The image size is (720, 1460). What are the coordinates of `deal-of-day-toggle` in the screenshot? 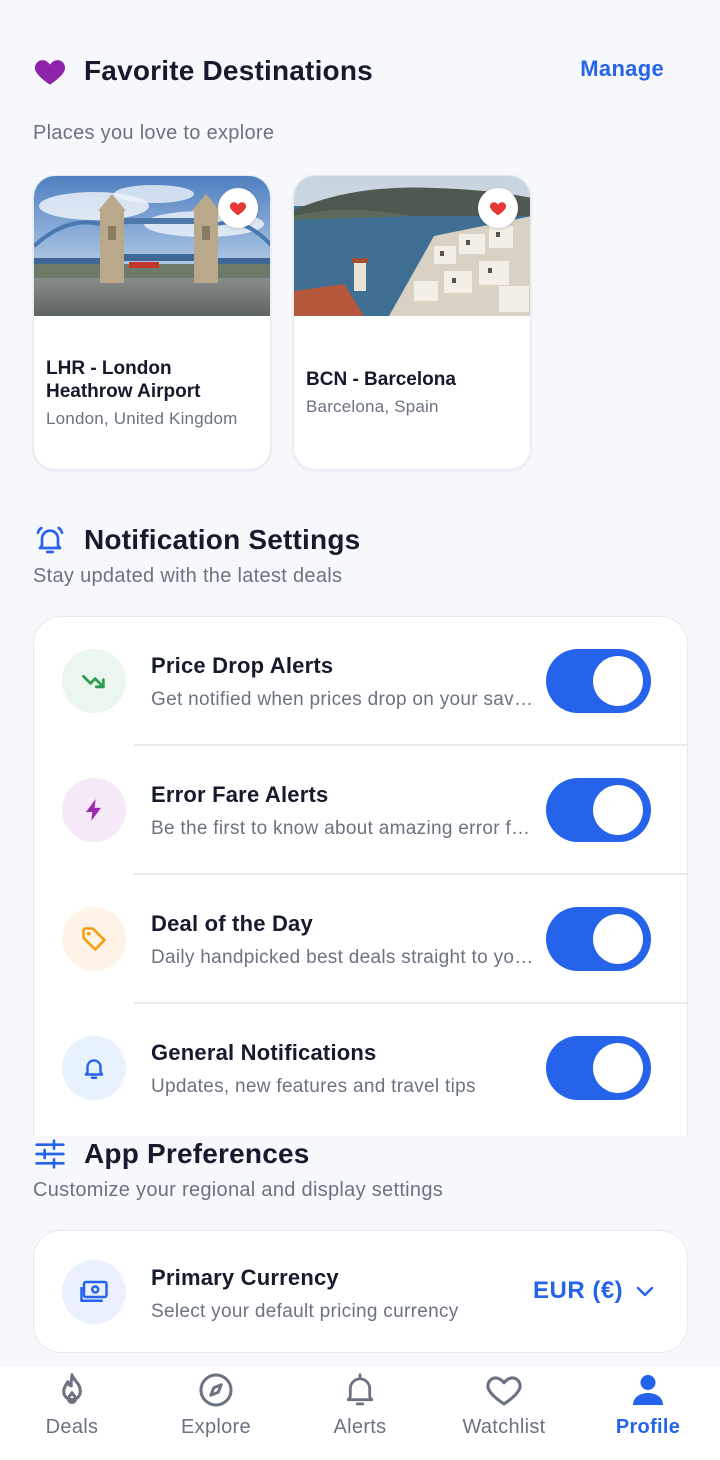 It's located at (598, 939).